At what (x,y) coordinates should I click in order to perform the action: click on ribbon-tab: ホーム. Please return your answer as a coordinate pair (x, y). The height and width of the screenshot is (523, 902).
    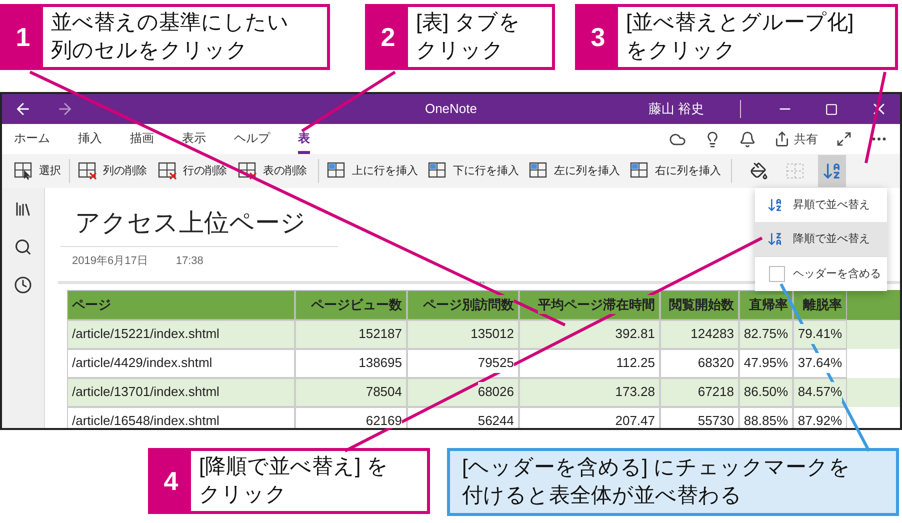
    Looking at the image, I should click on (32, 139).